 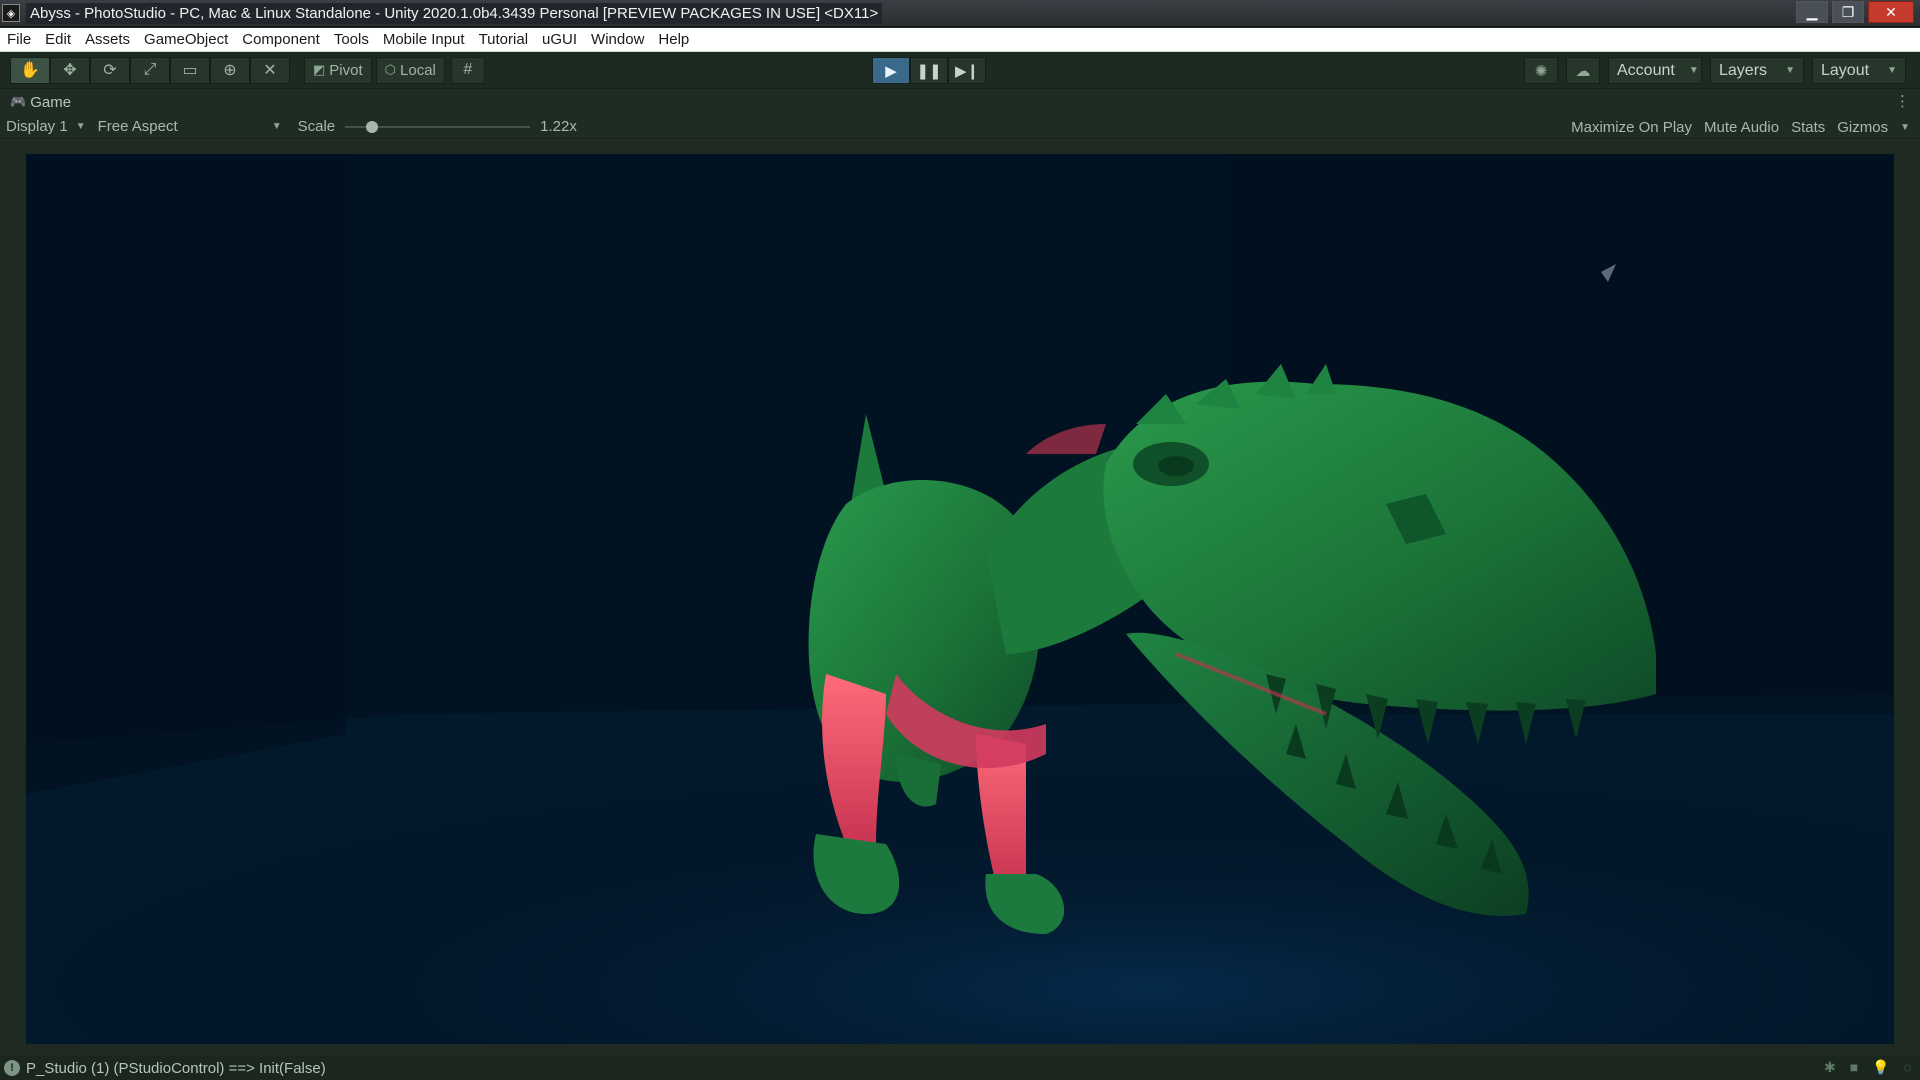 I want to click on window-controls: ▁ ❐ ✕, so click(x=1855, y=12).